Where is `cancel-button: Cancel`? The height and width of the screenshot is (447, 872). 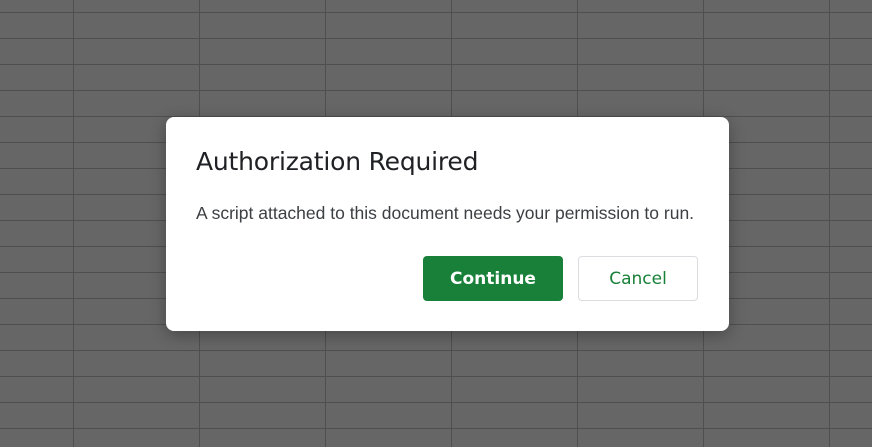
cancel-button: Cancel is located at coordinates (638, 278).